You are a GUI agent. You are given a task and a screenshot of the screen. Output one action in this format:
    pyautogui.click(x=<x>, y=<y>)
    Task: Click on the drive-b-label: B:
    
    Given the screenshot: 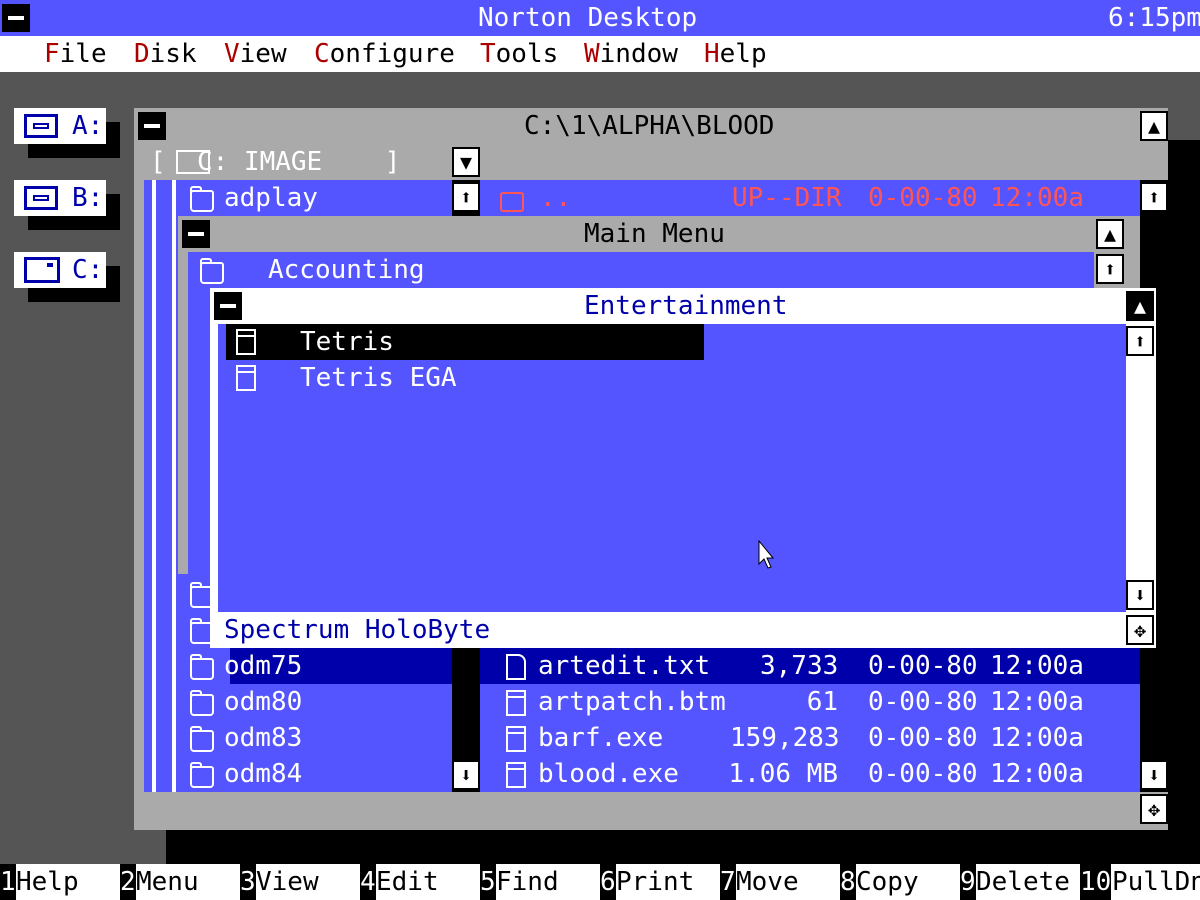 What is the action you would take?
    pyautogui.click(x=88, y=198)
    